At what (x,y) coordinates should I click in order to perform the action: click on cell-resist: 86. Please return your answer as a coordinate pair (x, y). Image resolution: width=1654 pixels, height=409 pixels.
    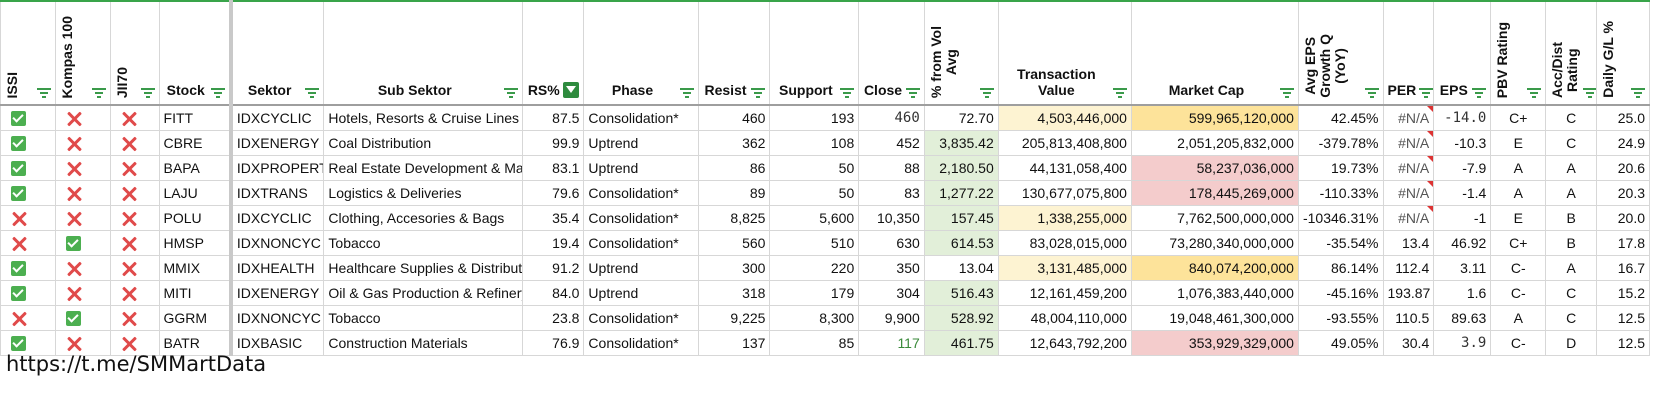
    Looking at the image, I should click on (734, 168).